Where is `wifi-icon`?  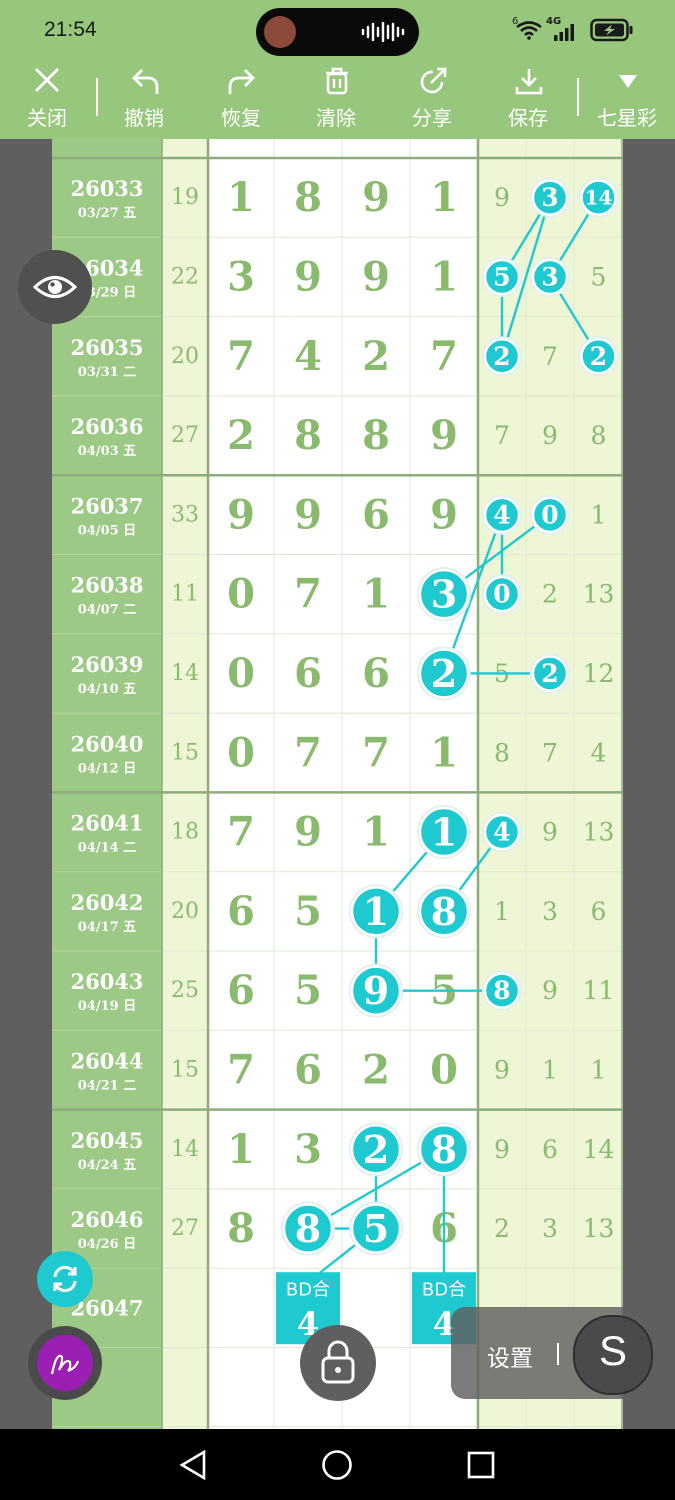
wifi-icon is located at coordinates (529, 30).